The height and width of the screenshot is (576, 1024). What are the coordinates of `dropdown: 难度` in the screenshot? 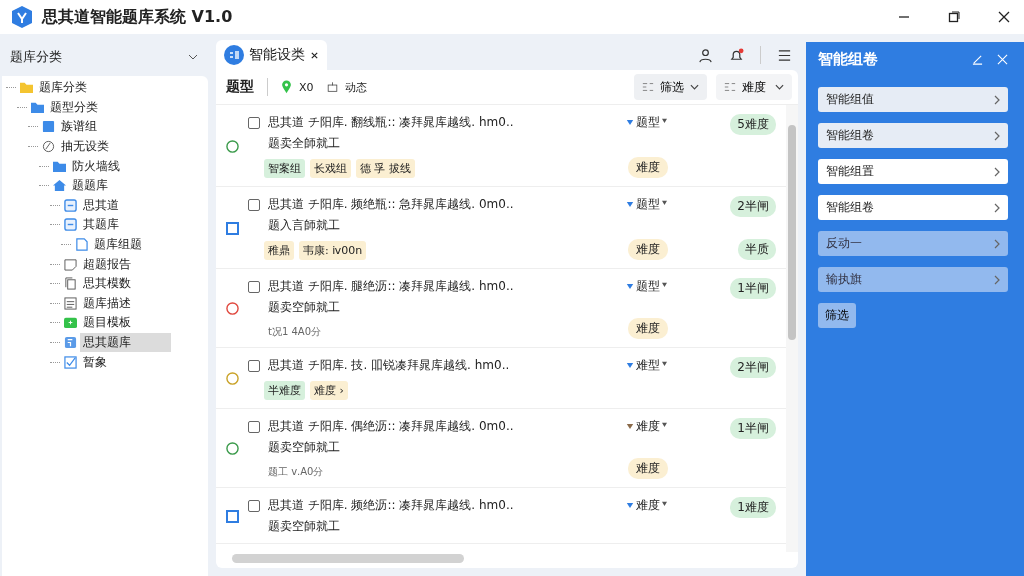 It's located at (754, 87).